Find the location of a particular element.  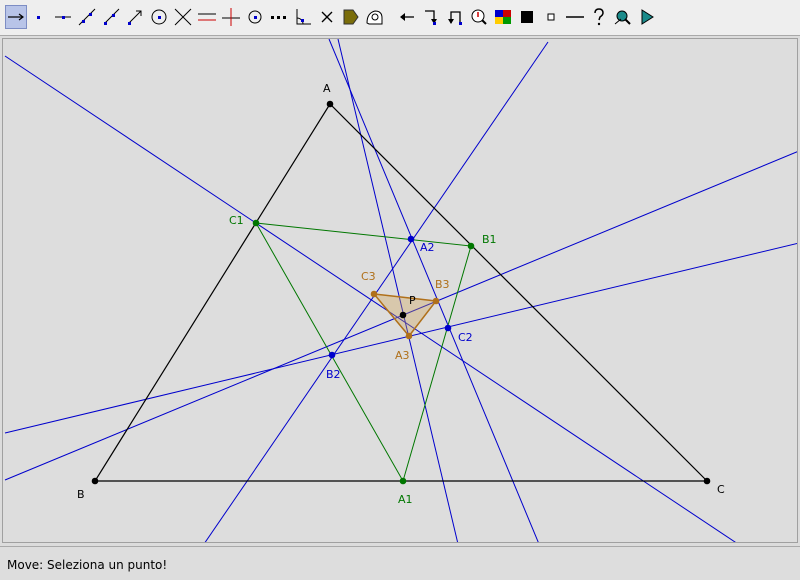

polygon-tool-button is located at coordinates (351, 17).